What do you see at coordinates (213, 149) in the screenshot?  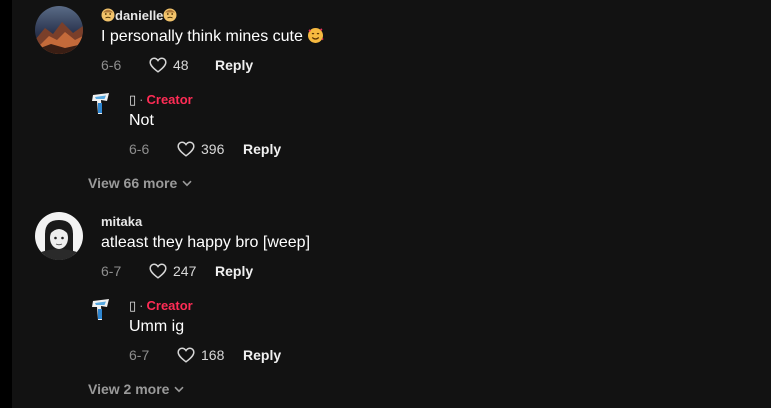 I see `like-count: 396` at bounding box center [213, 149].